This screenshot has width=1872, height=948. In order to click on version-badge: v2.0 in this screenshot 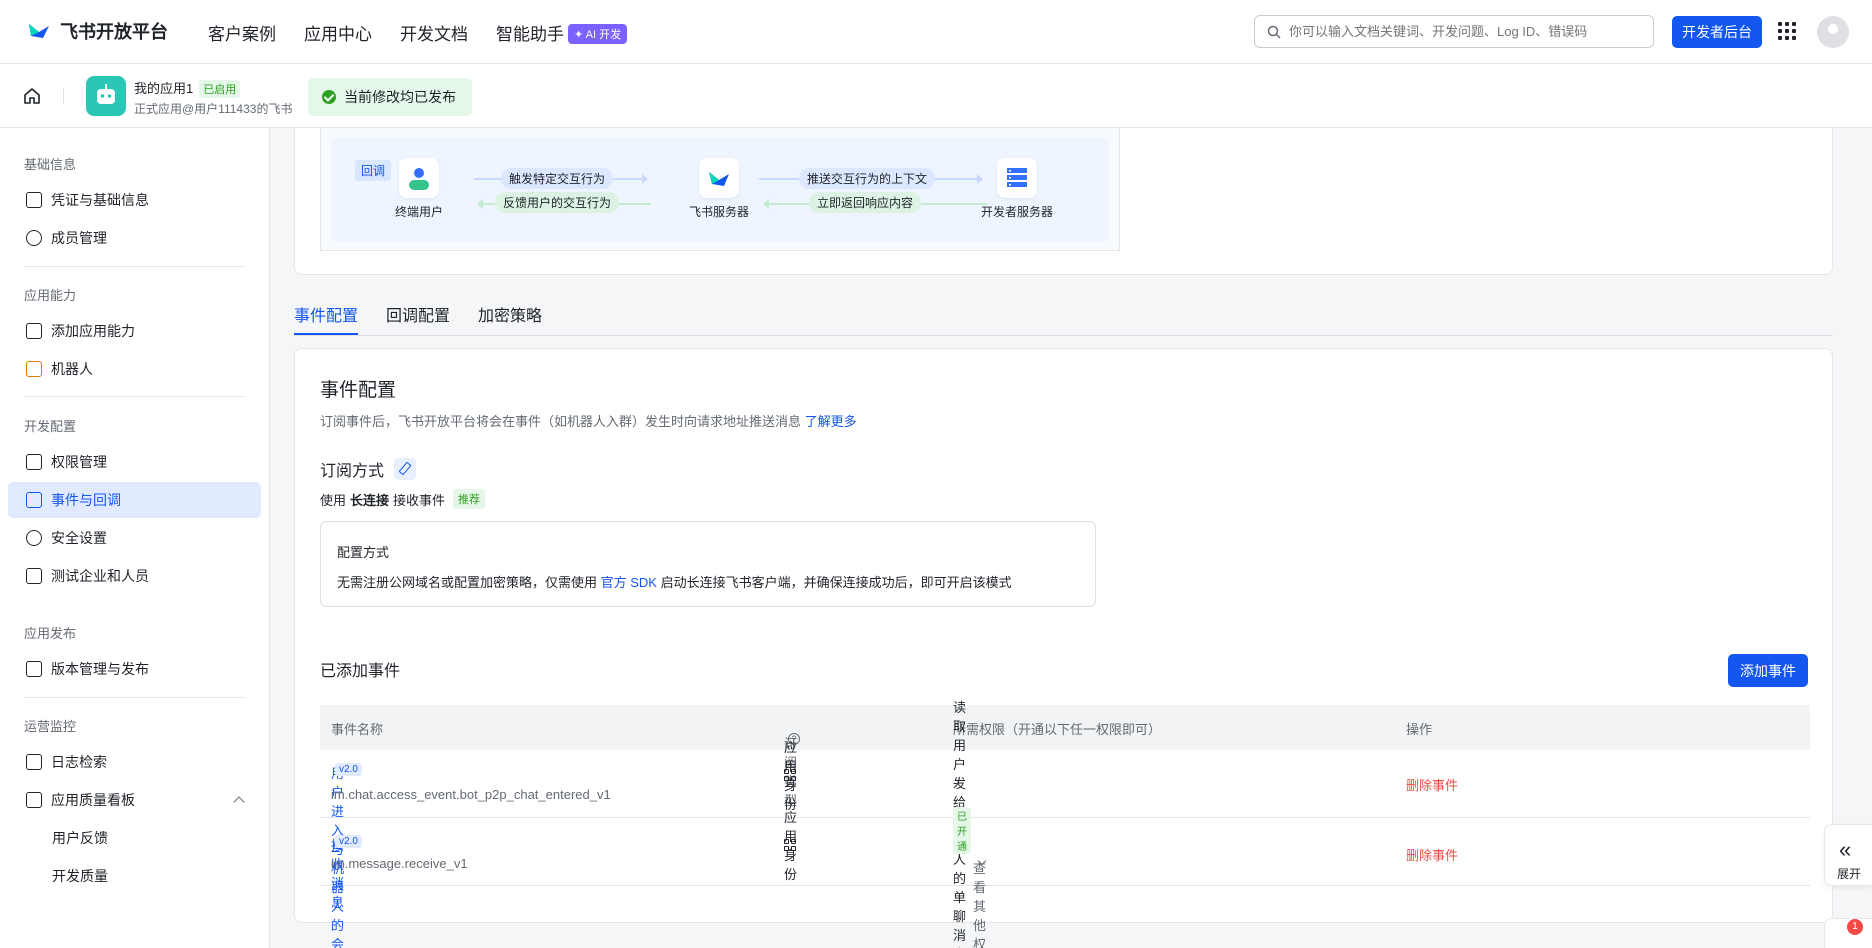, I will do `click(348, 769)`.